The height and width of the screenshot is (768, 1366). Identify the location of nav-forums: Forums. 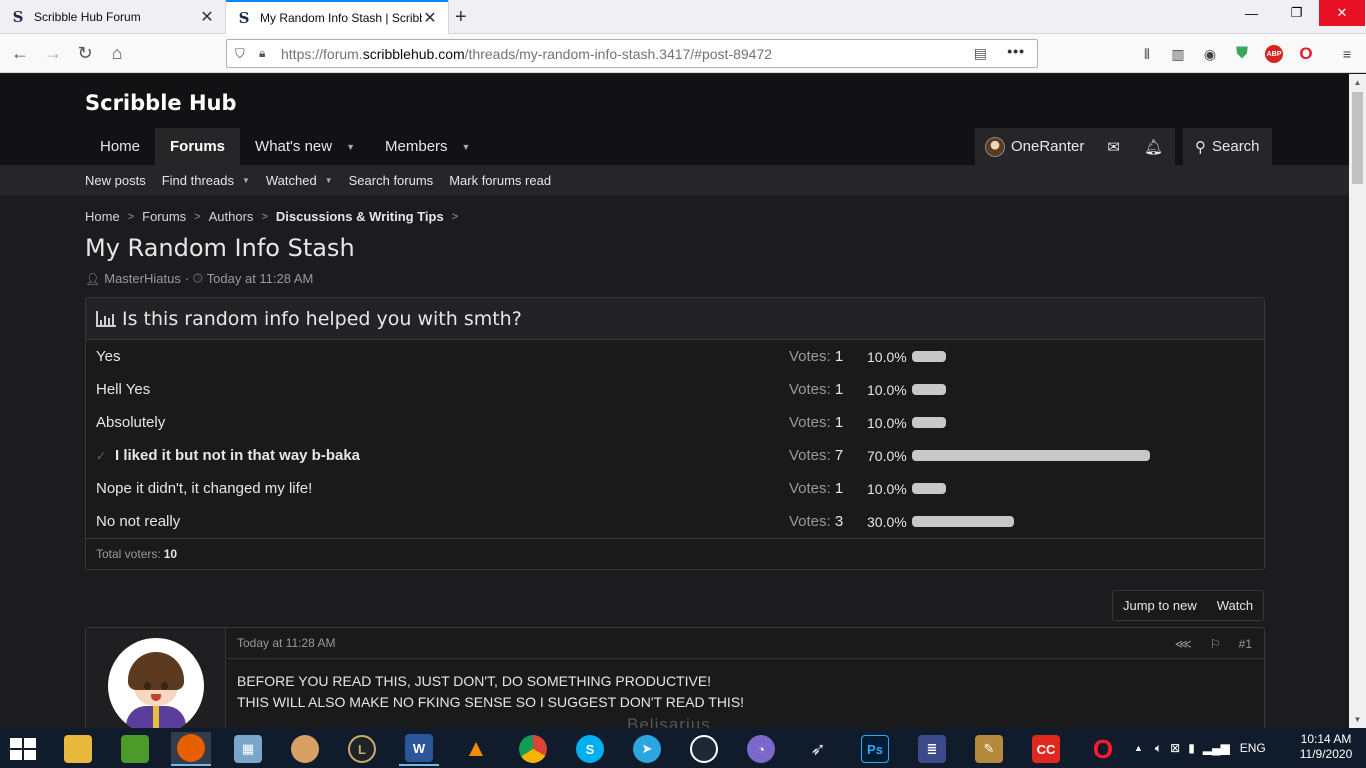
(198, 146).